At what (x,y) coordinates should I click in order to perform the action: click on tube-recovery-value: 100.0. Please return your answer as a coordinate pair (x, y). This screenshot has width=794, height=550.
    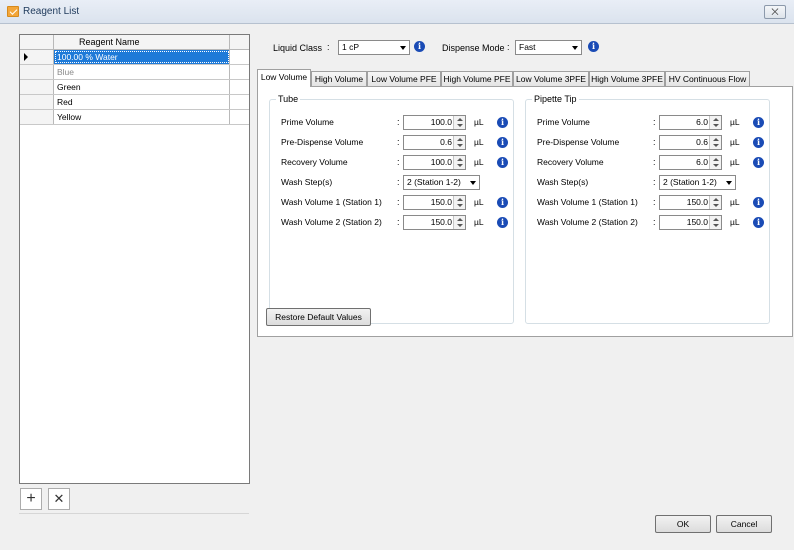
    Looking at the image, I should click on (441, 162).